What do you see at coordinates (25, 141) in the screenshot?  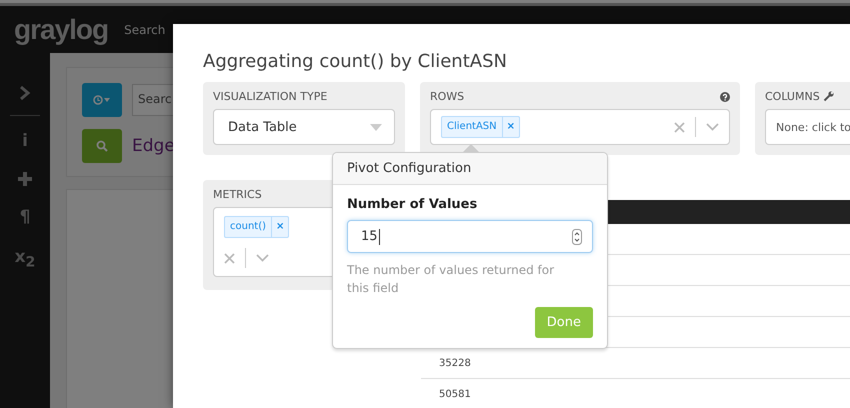 I see `sidebar-item: i` at bounding box center [25, 141].